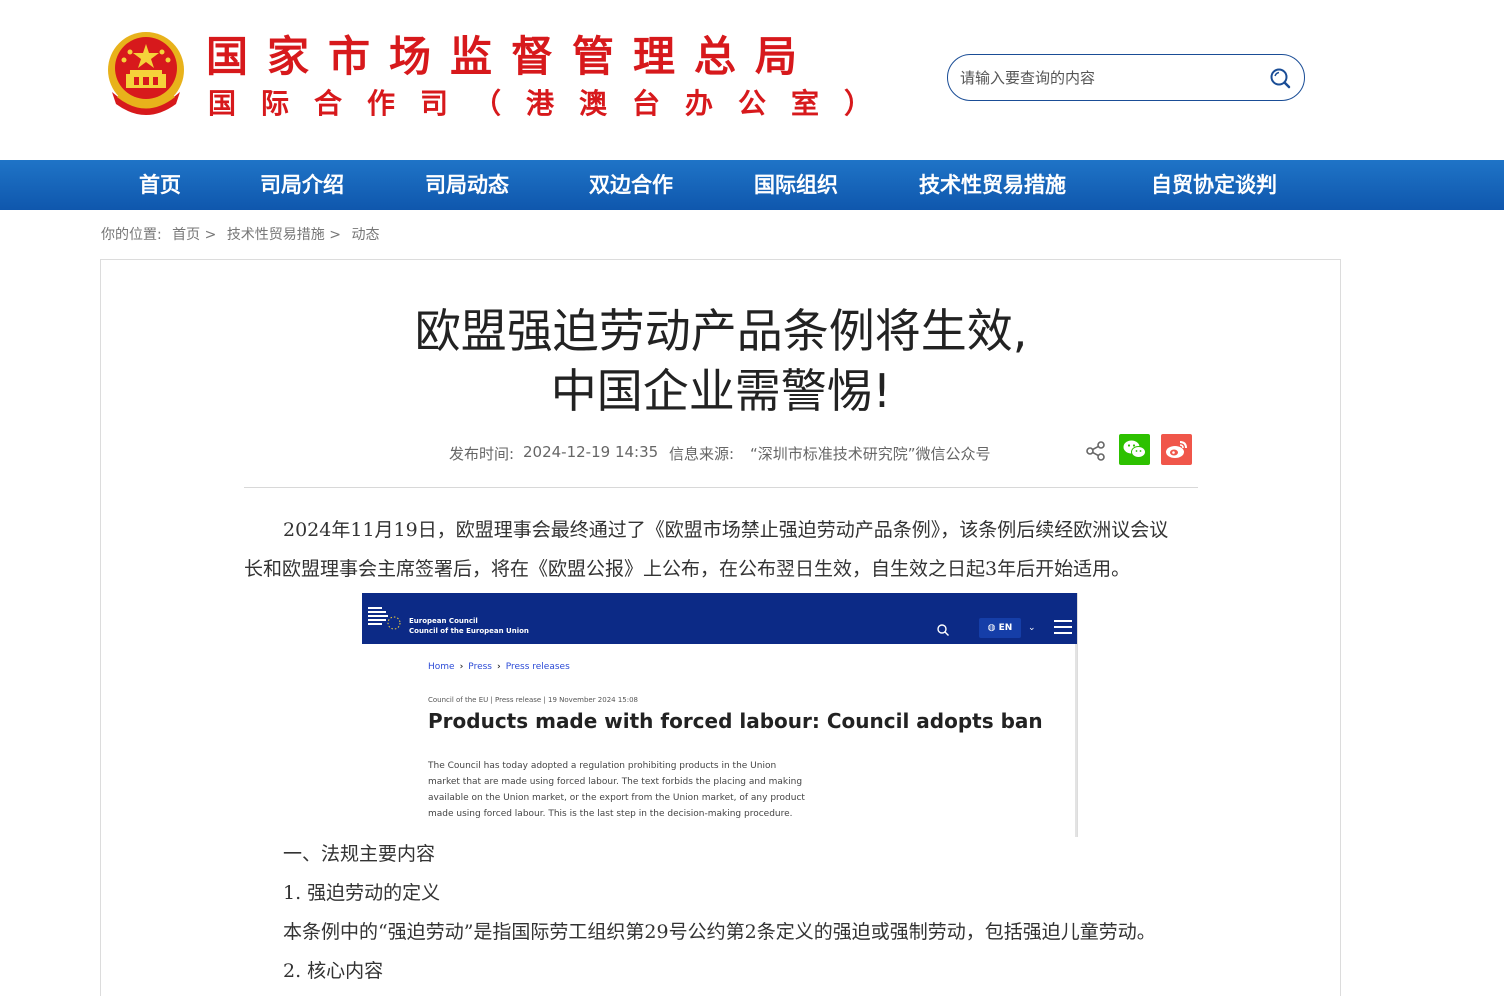 Image resolution: width=1504 pixels, height=996 pixels. What do you see at coordinates (362, 893) in the screenshot?
I see `subheading-1: 1. 强迫劳动的定义` at bounding box center [362, 893].